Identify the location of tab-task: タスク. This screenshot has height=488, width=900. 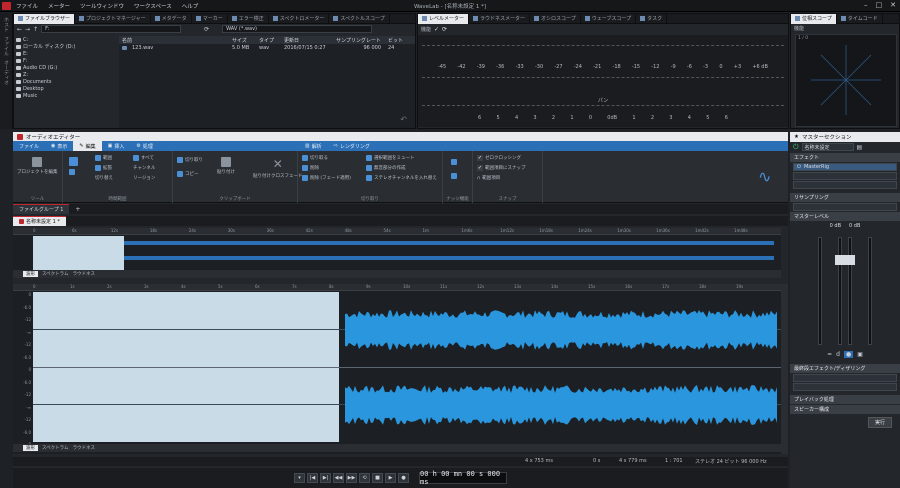
(652, 18).